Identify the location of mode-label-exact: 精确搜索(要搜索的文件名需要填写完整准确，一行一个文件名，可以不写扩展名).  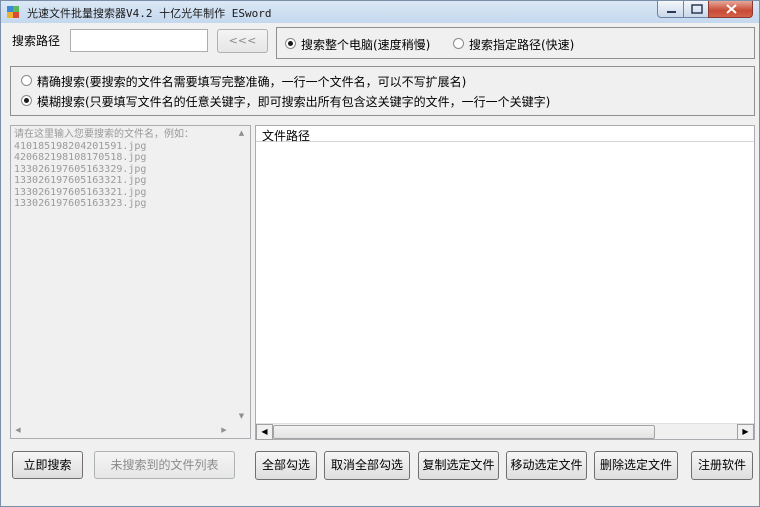
(252, 82).